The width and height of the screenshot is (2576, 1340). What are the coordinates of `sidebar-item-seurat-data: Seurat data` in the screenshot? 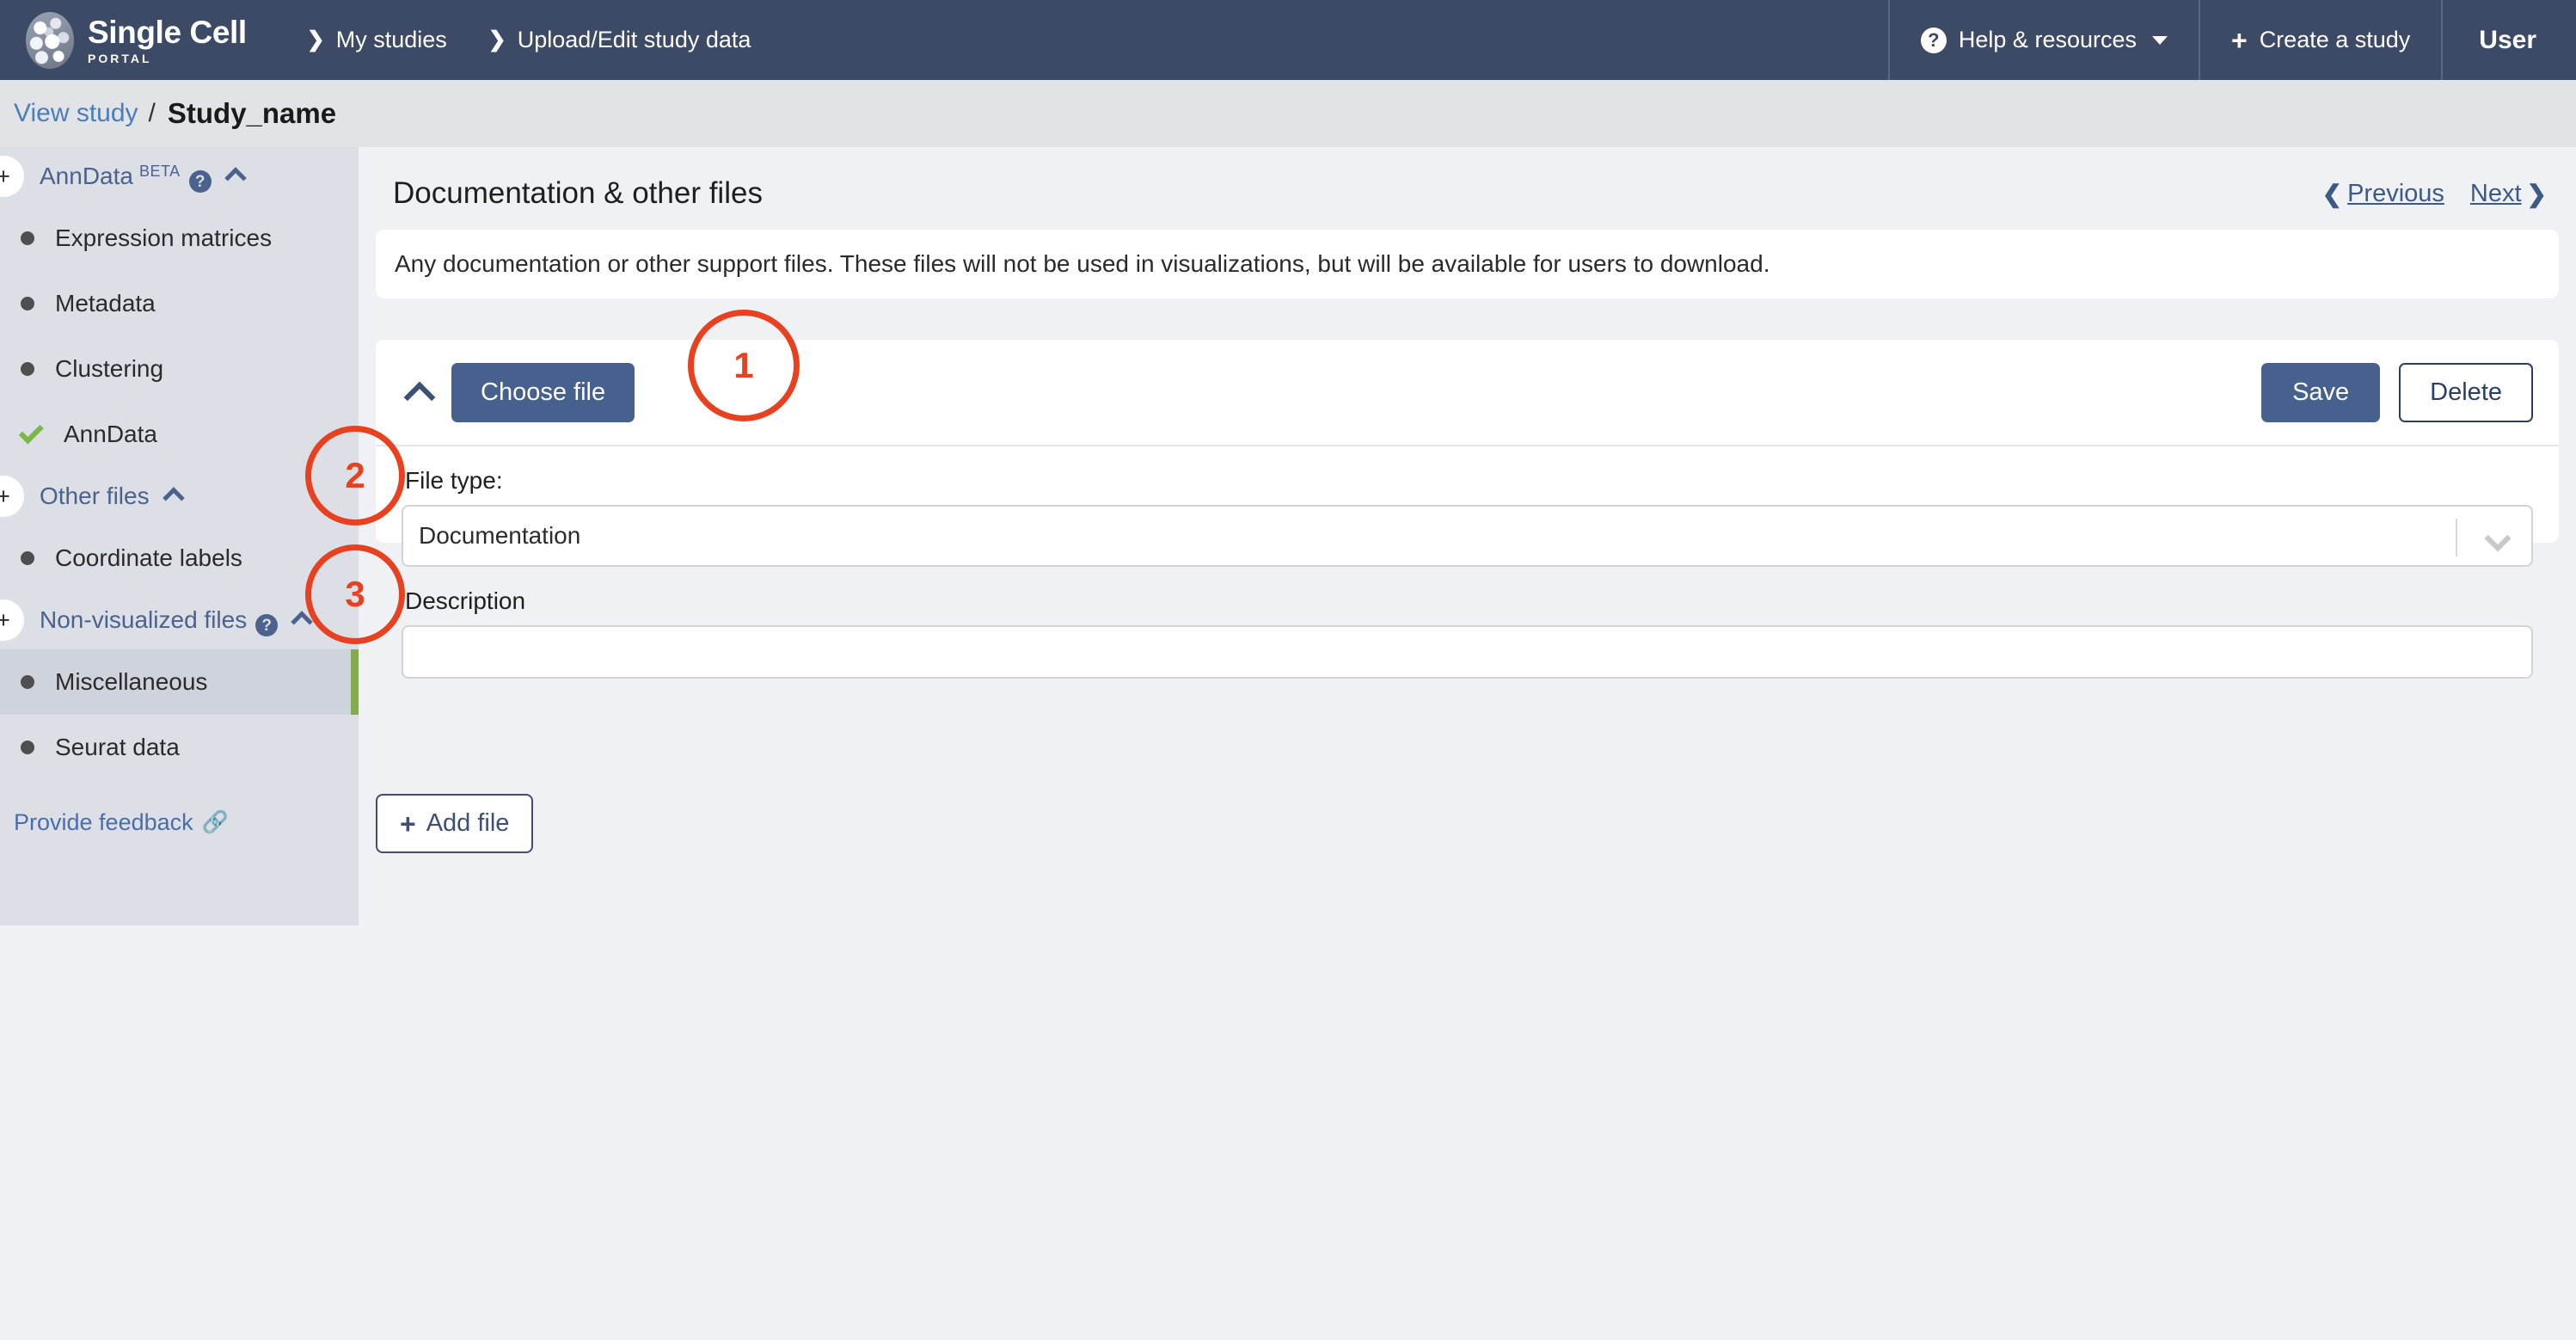 It's located at (179, 747).